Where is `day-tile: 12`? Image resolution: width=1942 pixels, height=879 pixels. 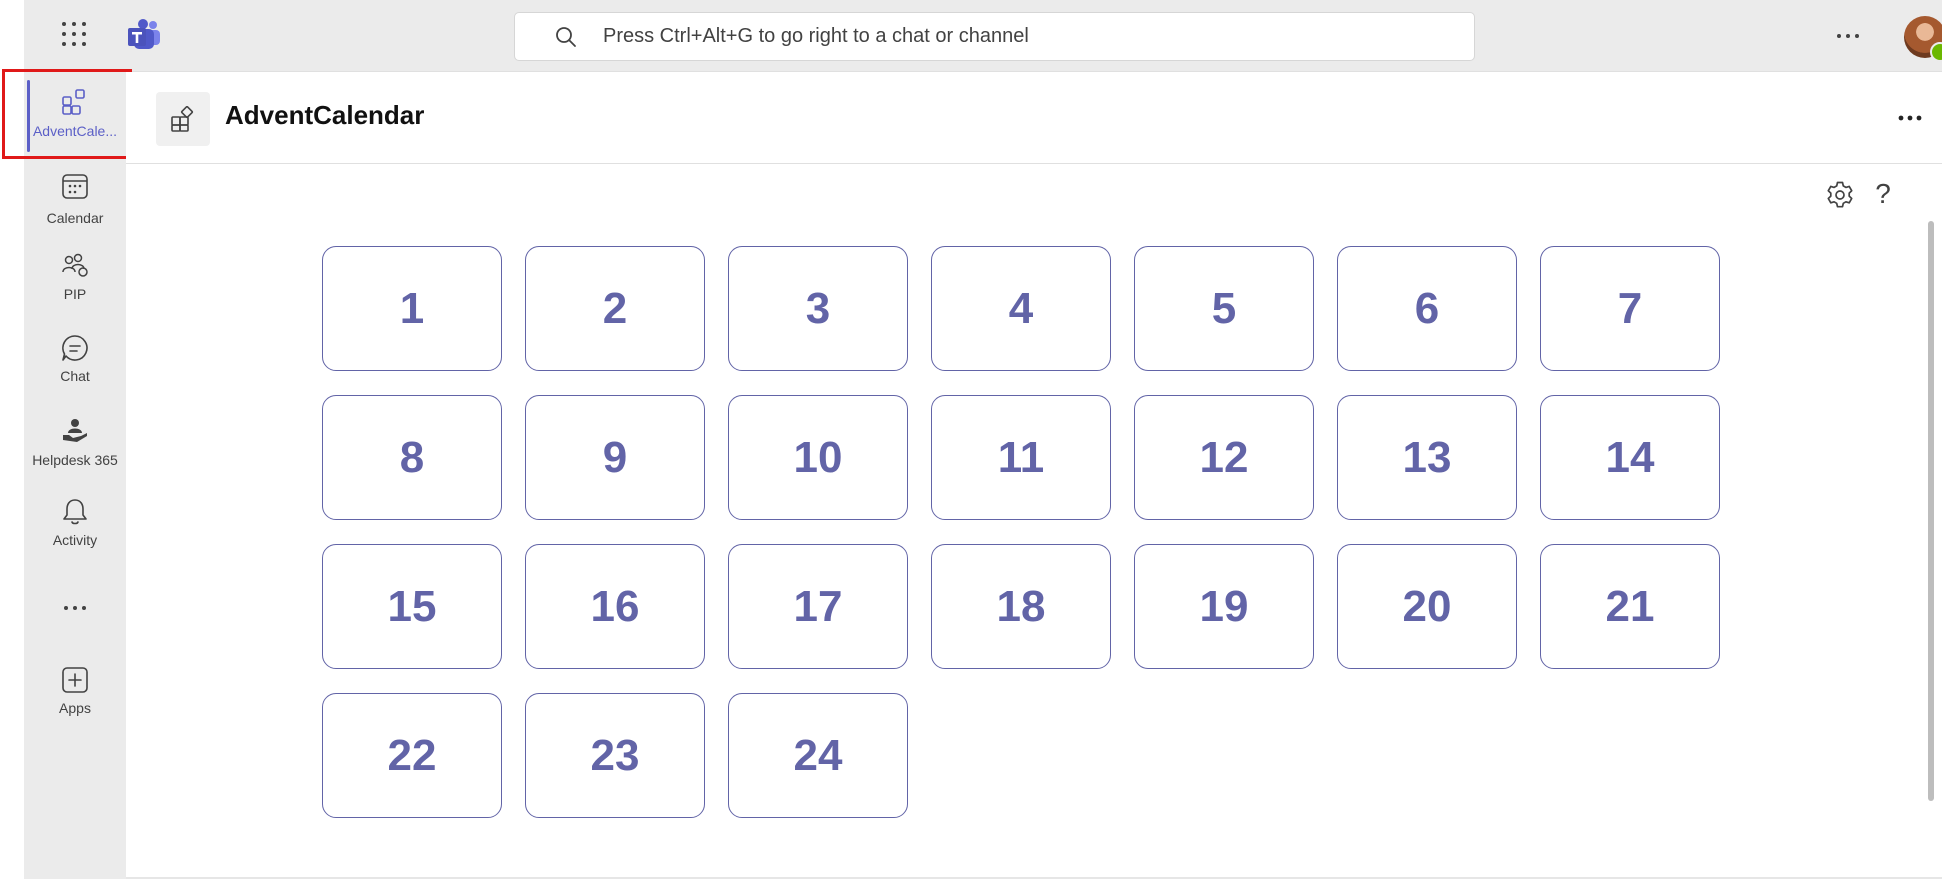
day-tile: 12 is located at coordinates (1224, 457).